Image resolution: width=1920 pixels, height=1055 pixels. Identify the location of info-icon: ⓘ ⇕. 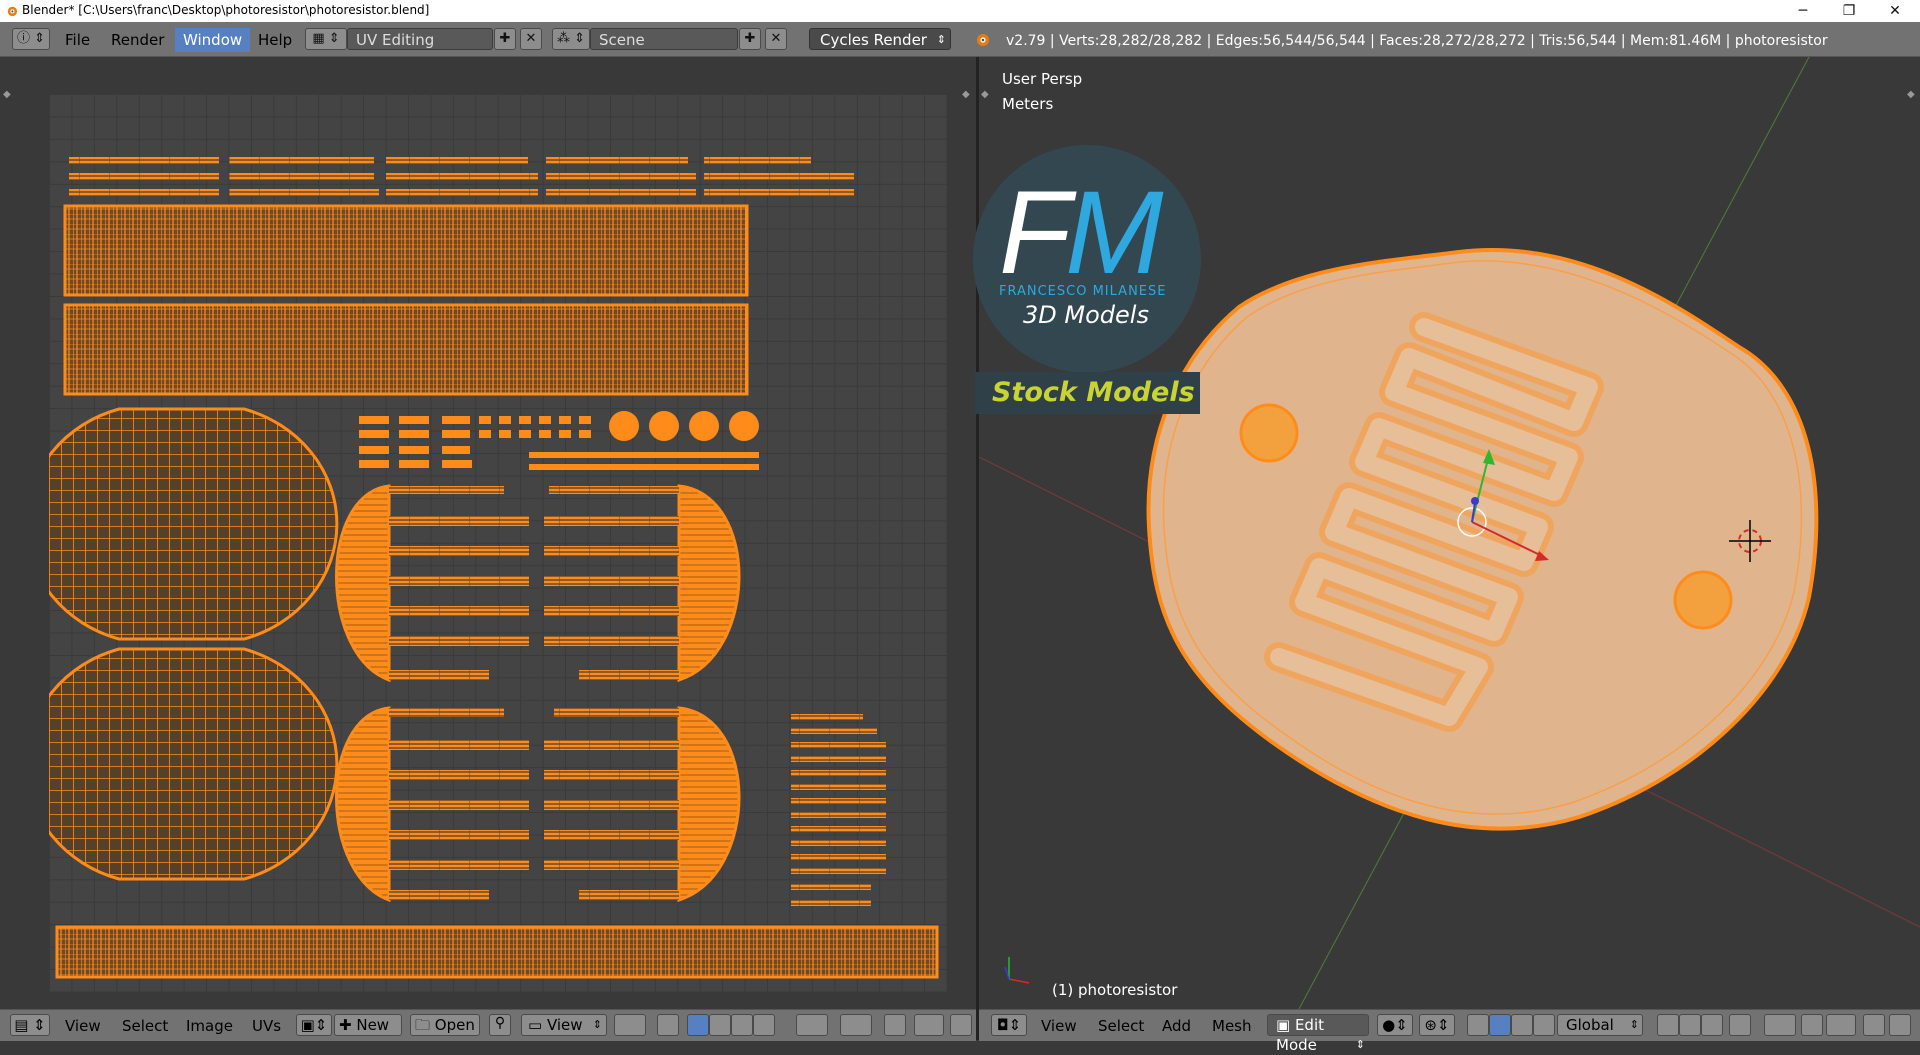
(31, 38).